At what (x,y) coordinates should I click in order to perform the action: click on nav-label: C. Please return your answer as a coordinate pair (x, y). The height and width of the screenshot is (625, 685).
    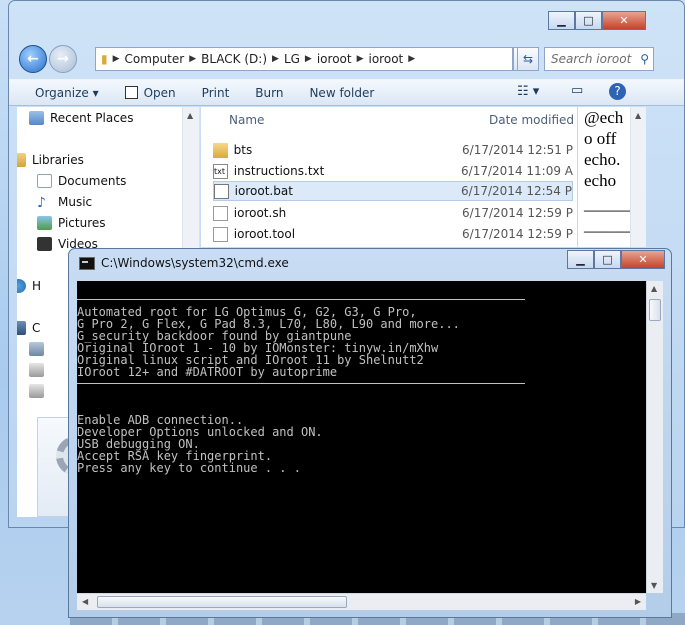
    Looking at the image, I should click on (36, 328).